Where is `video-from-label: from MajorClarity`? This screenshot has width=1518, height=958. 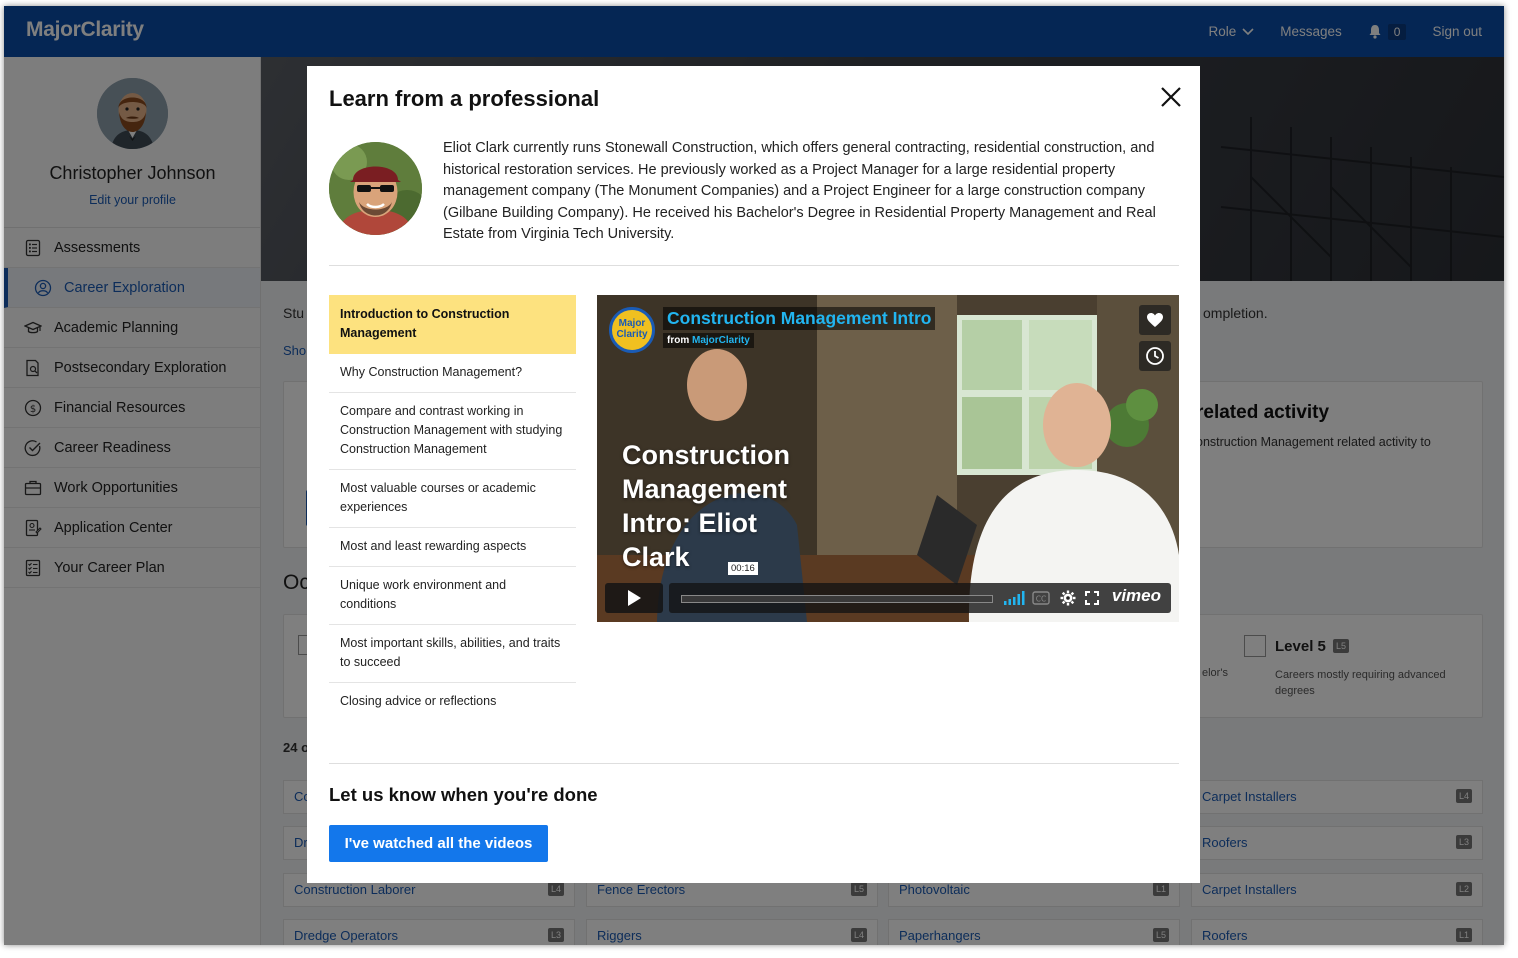
video-from-label: from MajorClarity is located at coordinates (708, 340).